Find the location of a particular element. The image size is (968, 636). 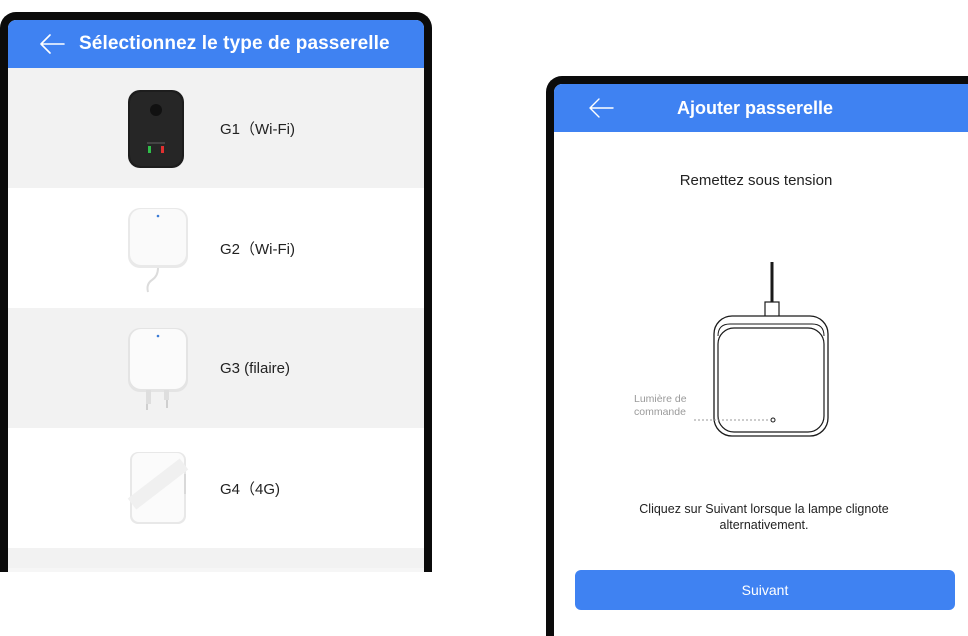

page-title: Sélectionnez le type de passerelle is located at coordinates (234, 43).